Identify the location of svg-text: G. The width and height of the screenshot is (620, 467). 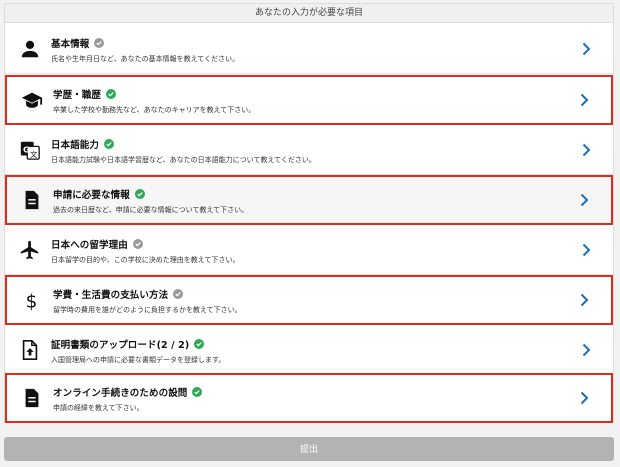
(26, 149).